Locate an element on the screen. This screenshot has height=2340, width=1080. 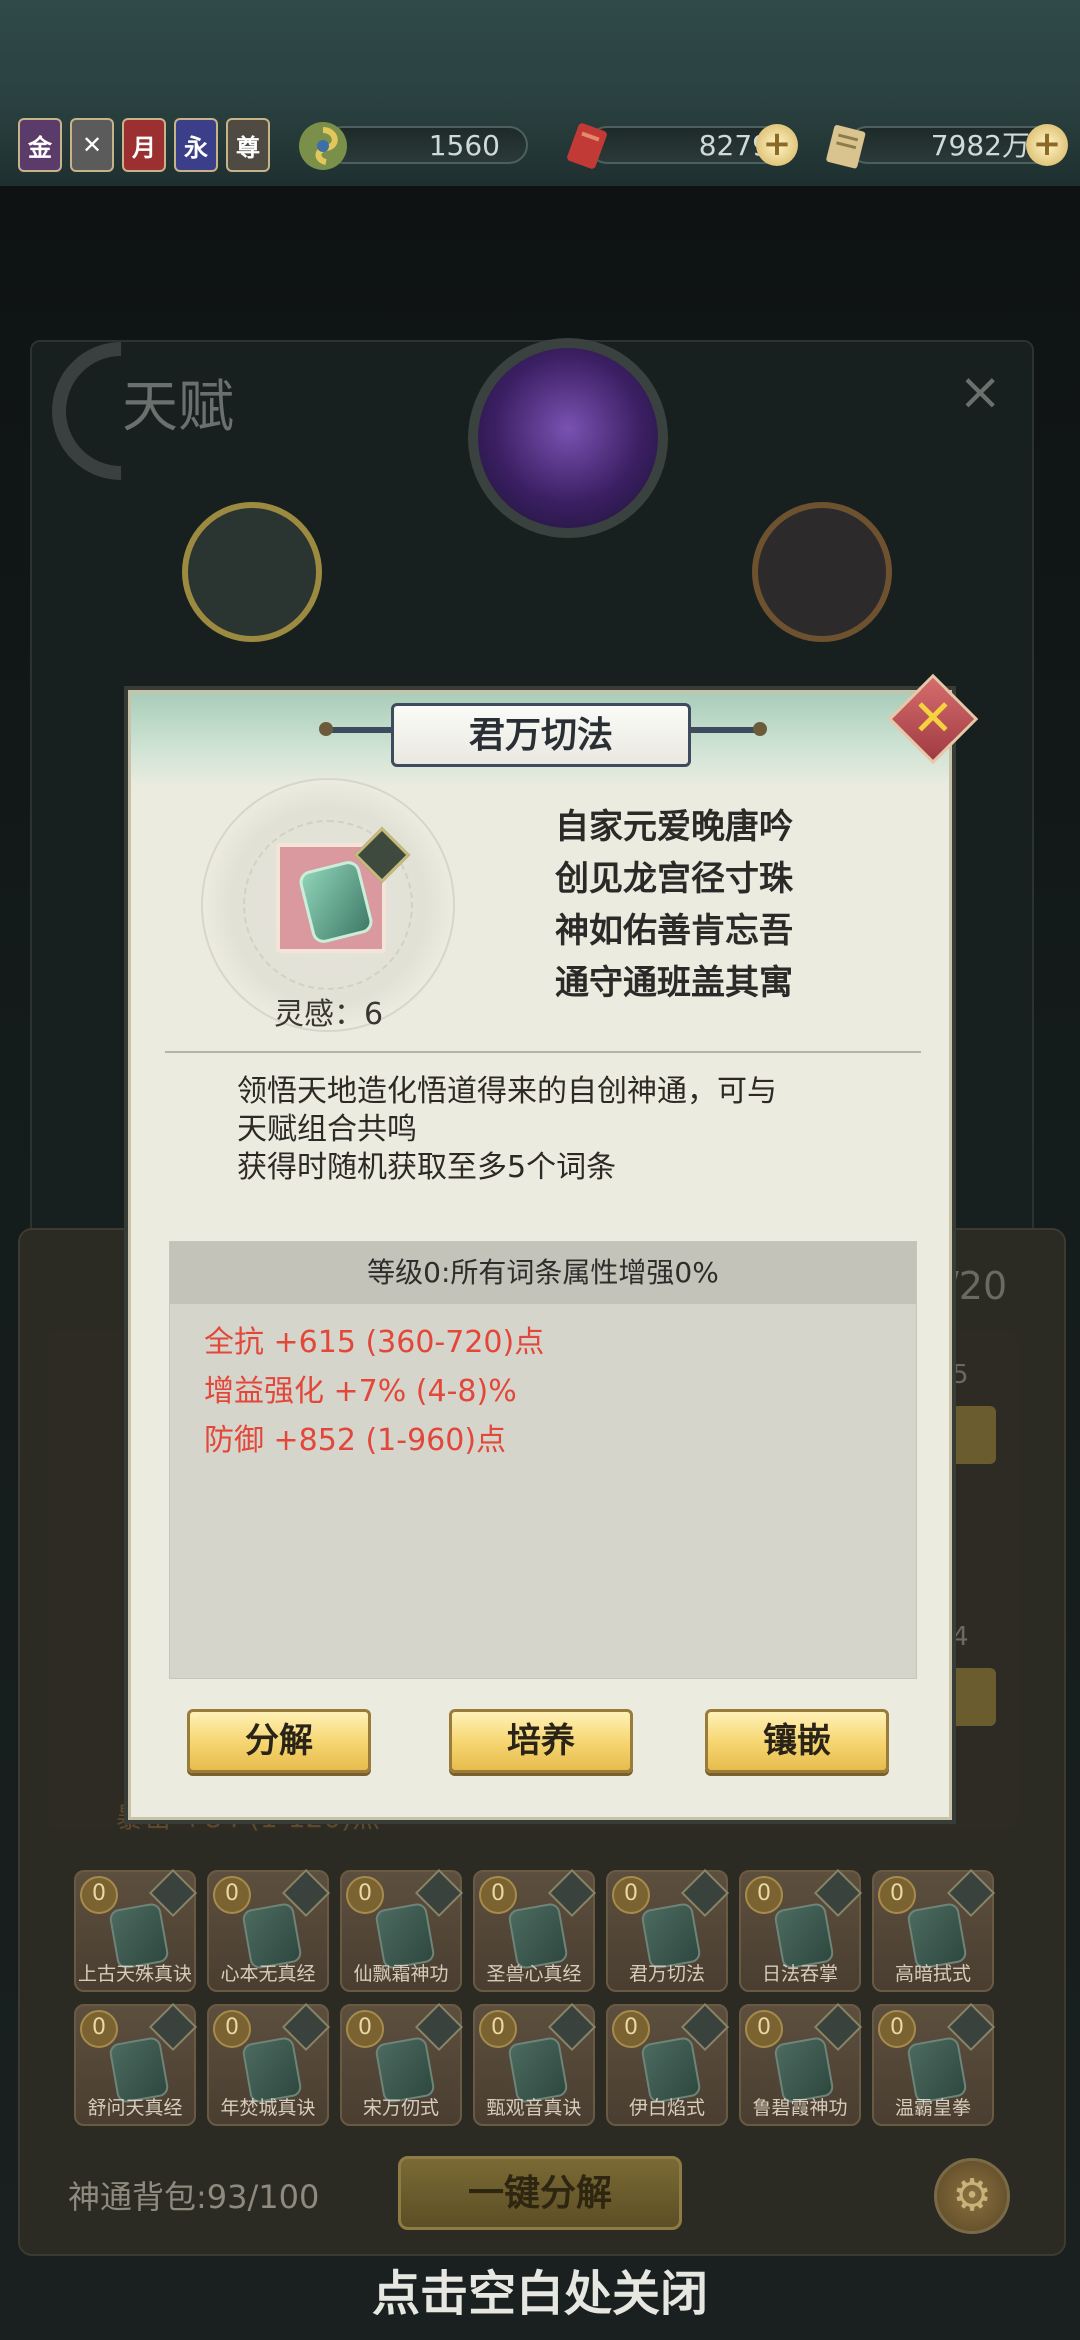
tap-to-close-hint: 点击空白处关闭 is located at coordinates (540, 2289).